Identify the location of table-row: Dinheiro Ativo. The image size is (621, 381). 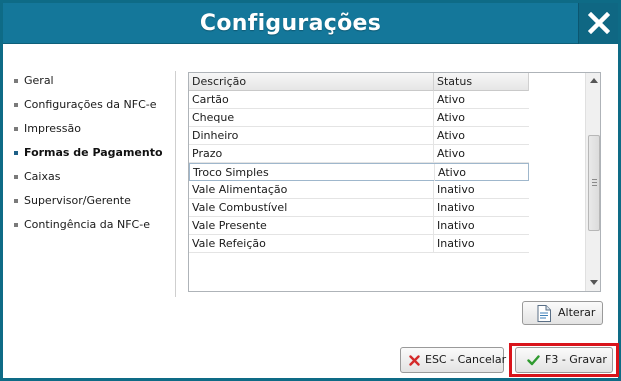
(359, 136).